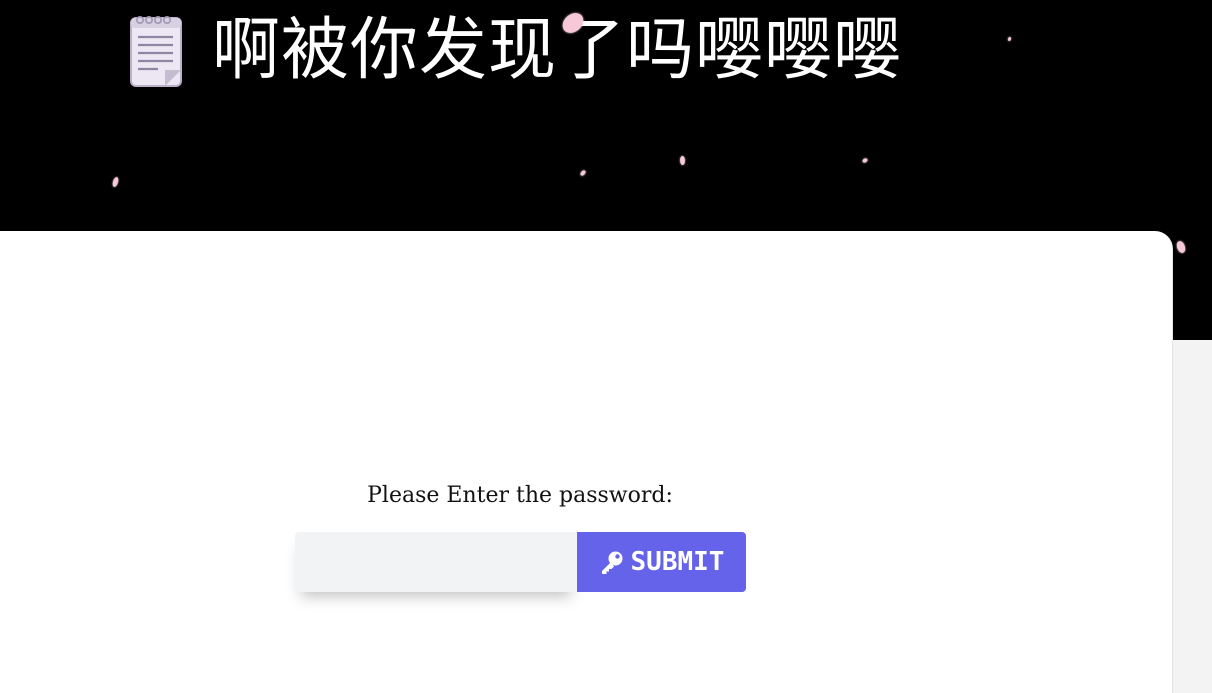  What do you see at coordinates (677, 562) in the screenshot?
I see `submit-button-label: SUBMIT` at bounding box center [677, 562].